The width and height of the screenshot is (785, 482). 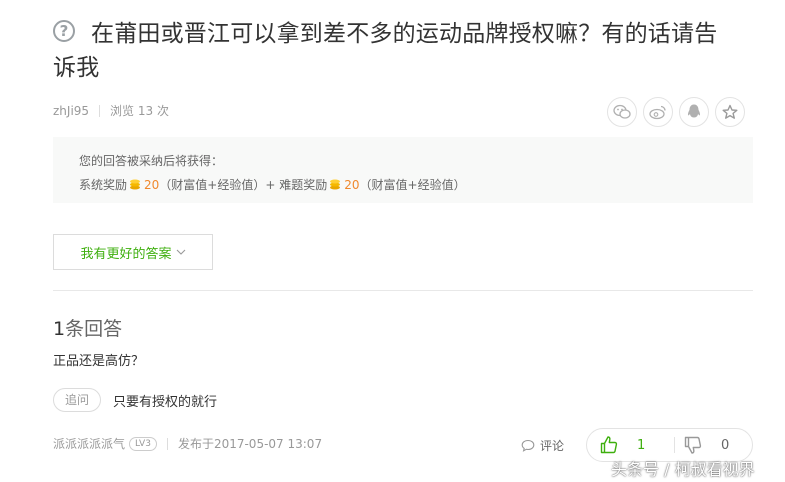 What do you see at coordinates (250, 444) in the screenshot?
I see `publish-time: 发布于2017-05-07 13:07` at bounding box center [250, 444].